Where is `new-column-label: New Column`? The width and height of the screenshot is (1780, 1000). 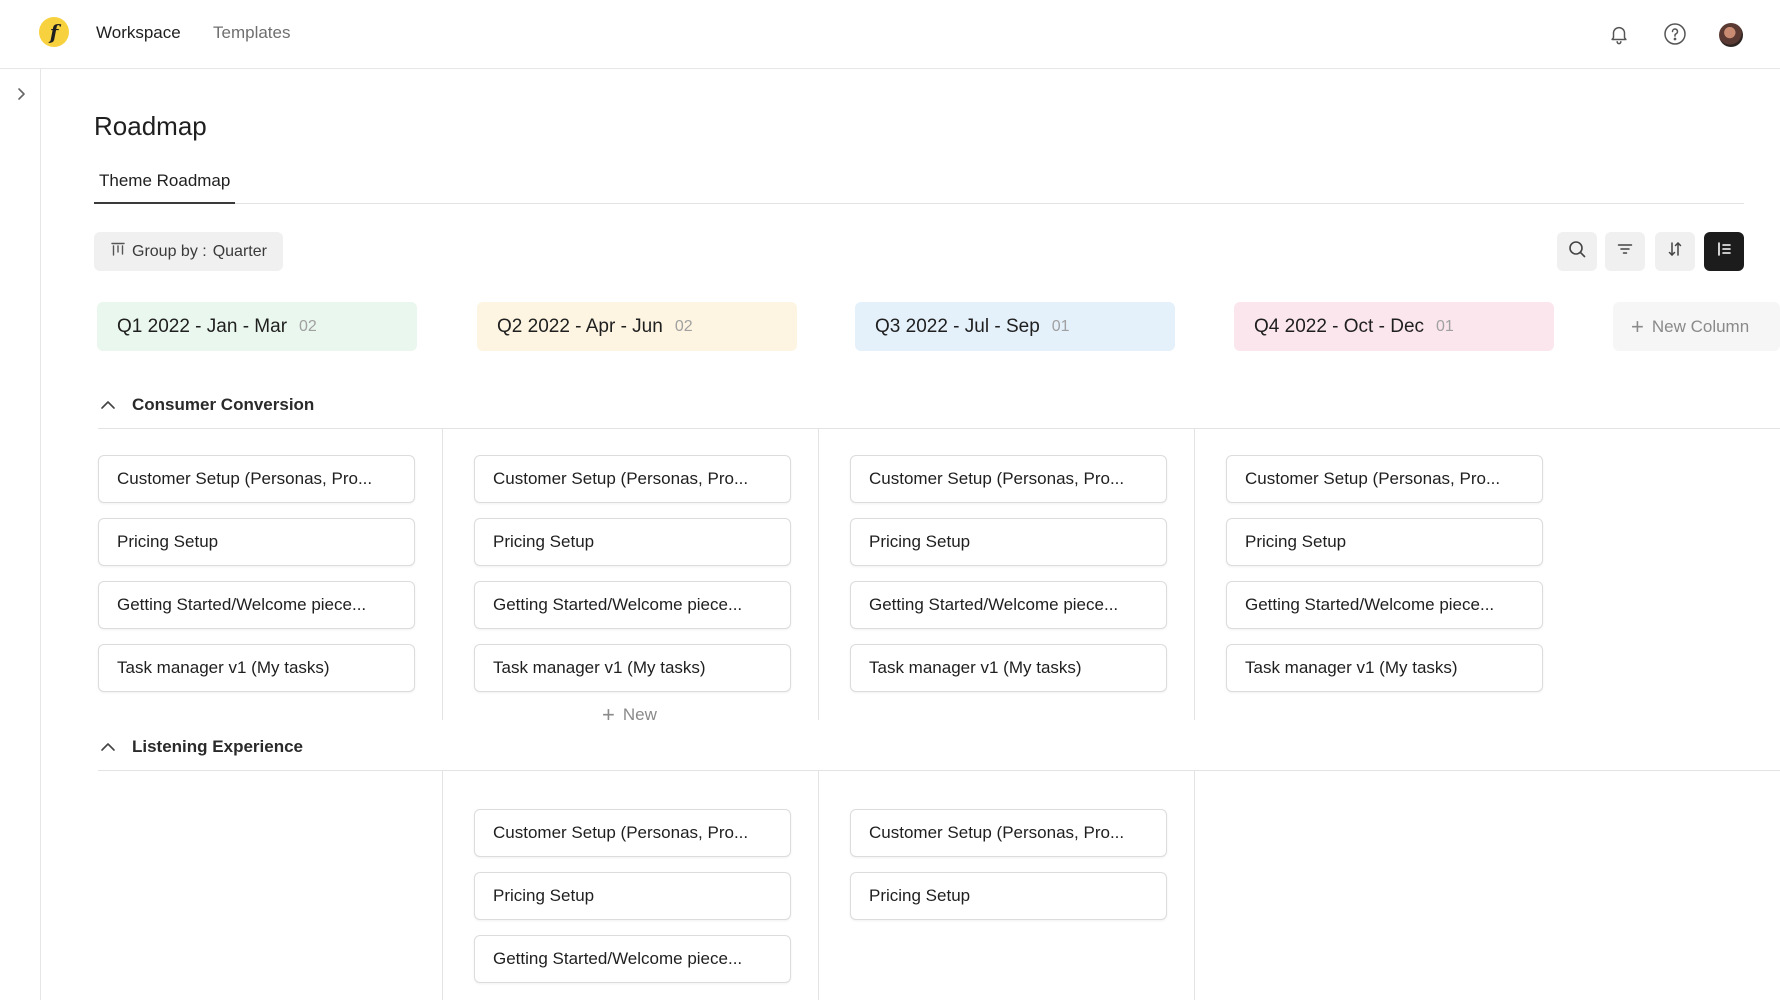 new-column-label: New Column is located at coordinates (1700, 326).